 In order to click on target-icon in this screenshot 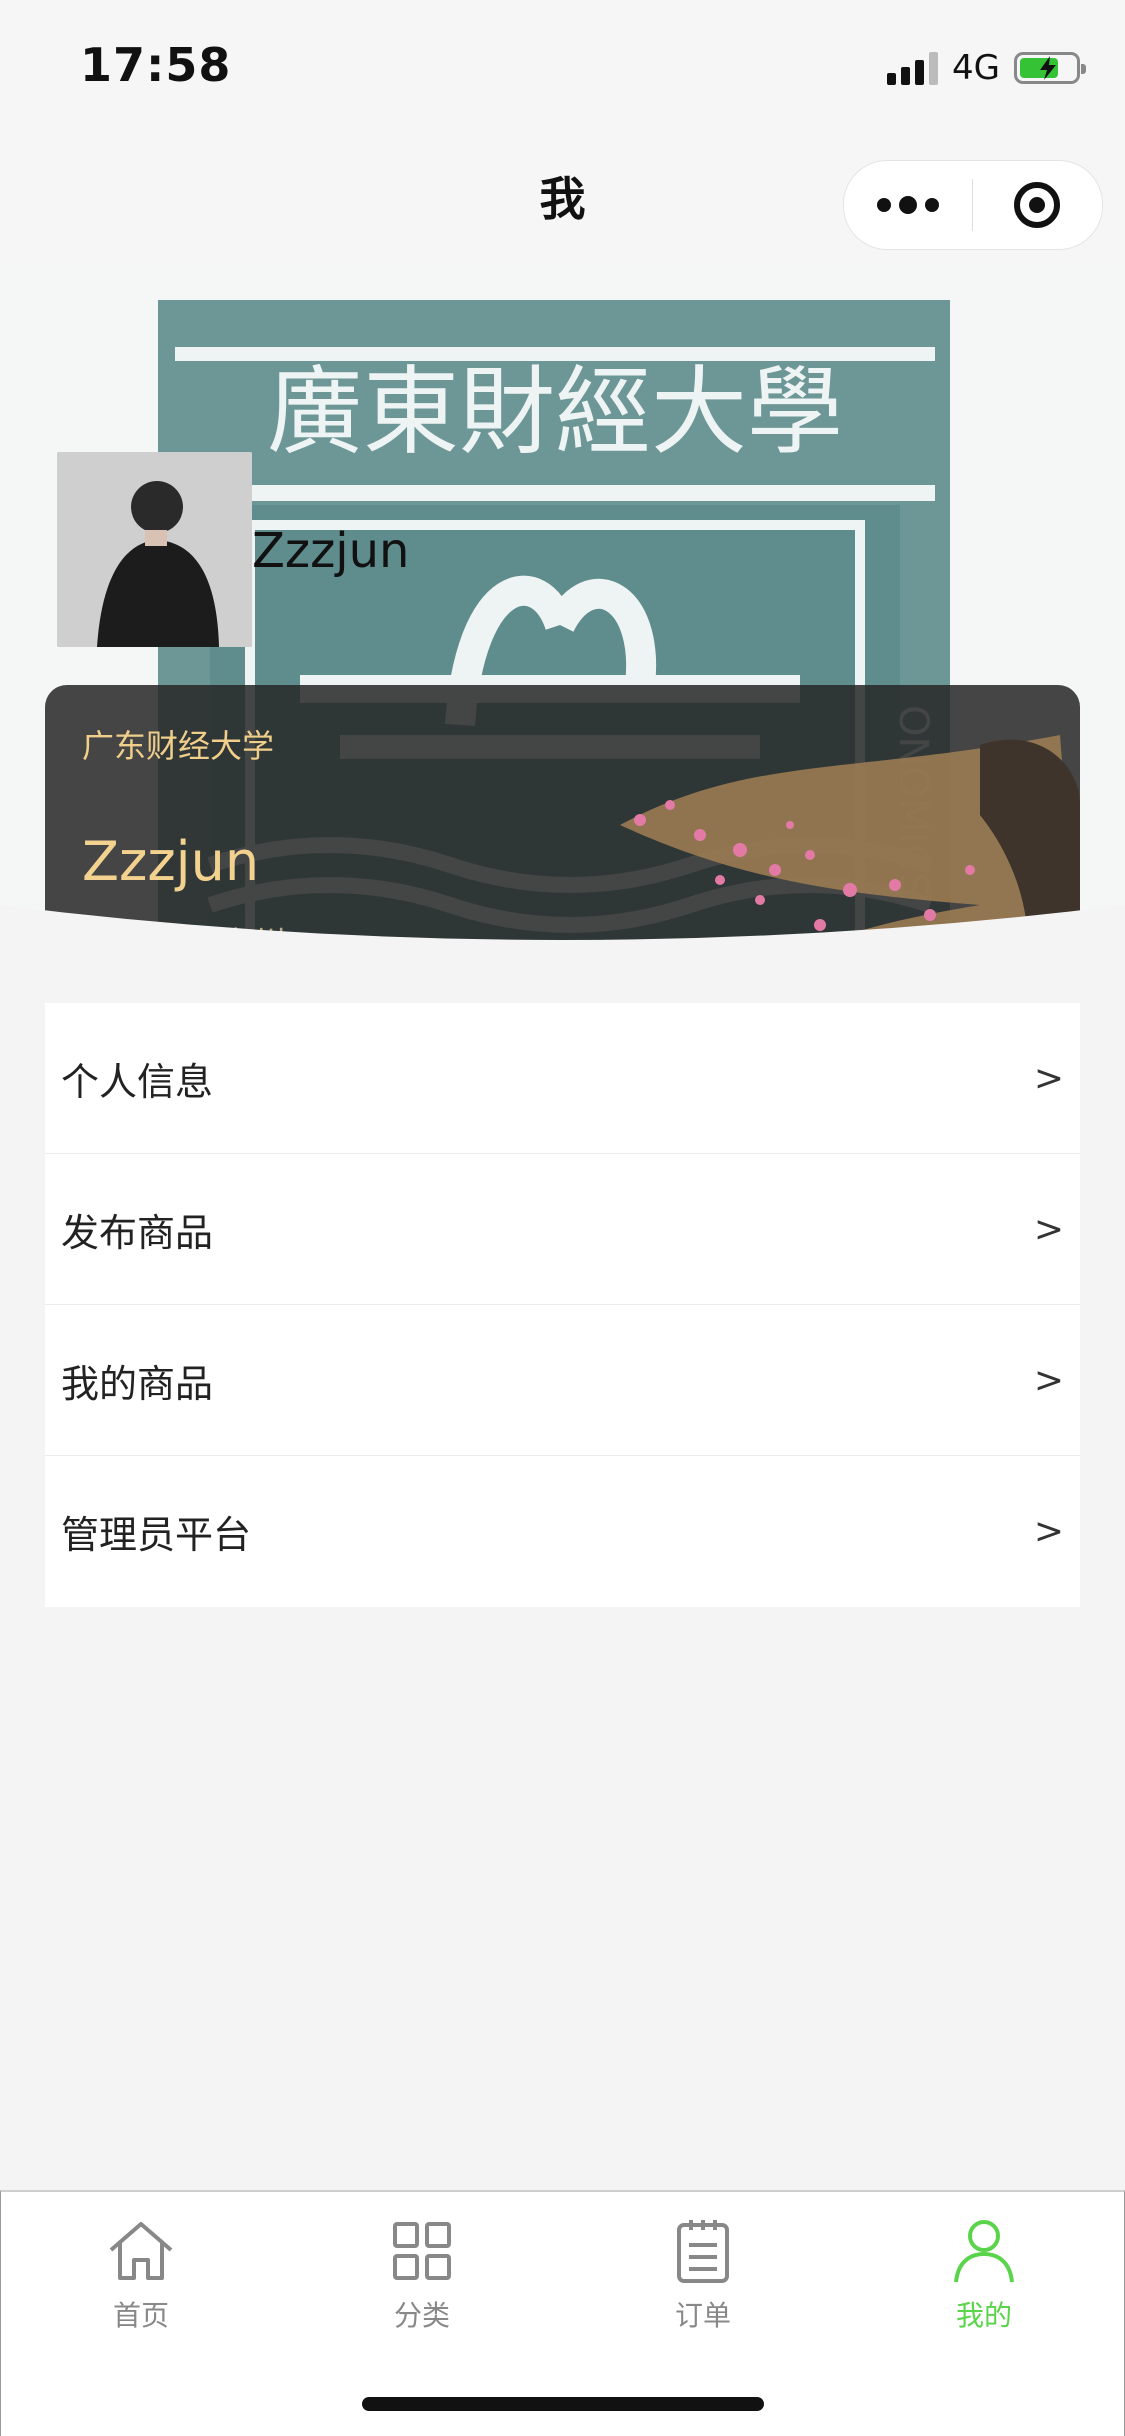, I will do `click(1037, 205)`.